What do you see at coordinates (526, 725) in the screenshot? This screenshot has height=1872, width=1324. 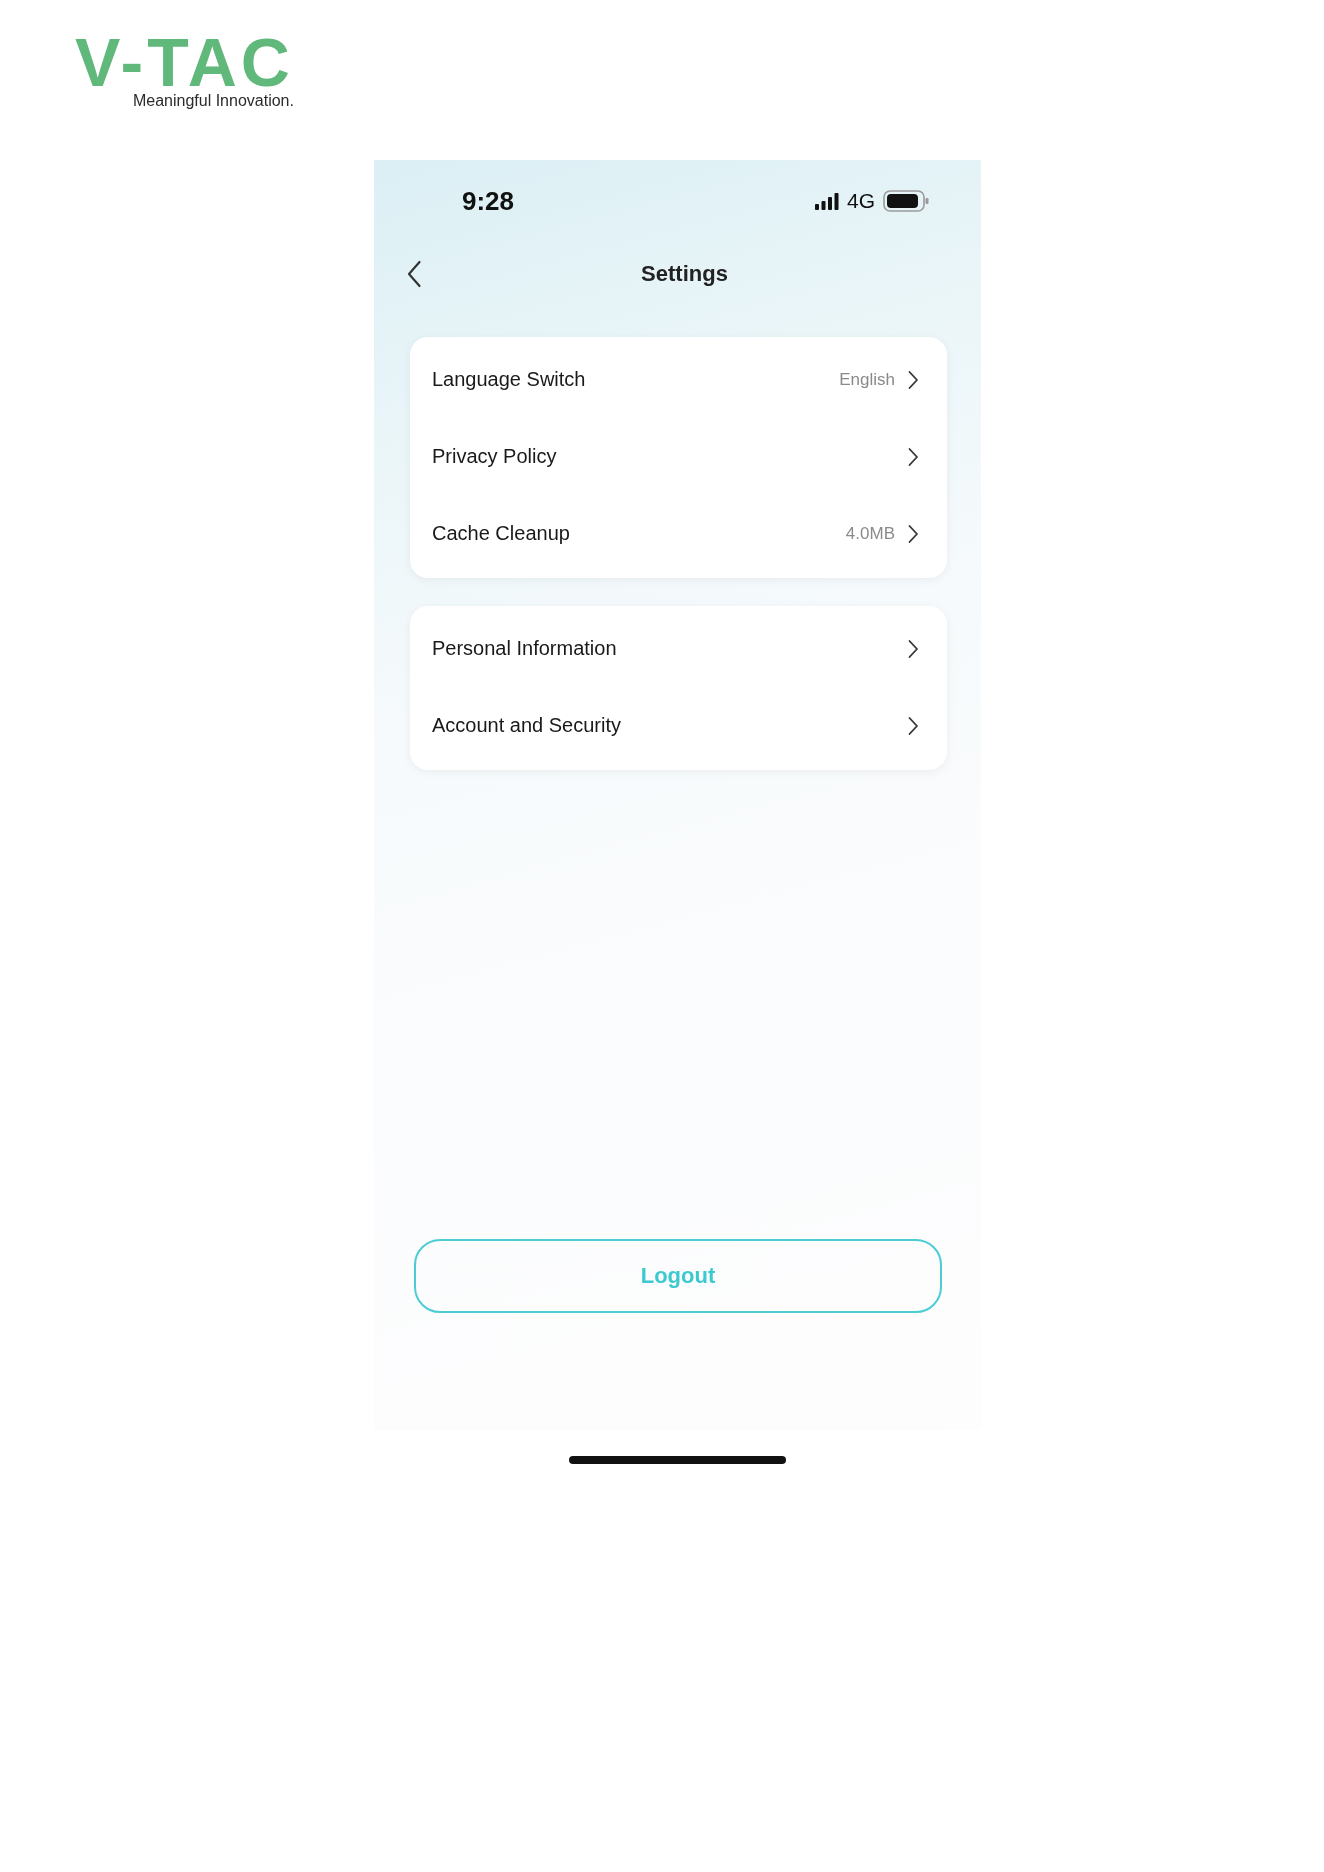 I see `settings-item-label: Account and Security` at bounding box center [526, 725].